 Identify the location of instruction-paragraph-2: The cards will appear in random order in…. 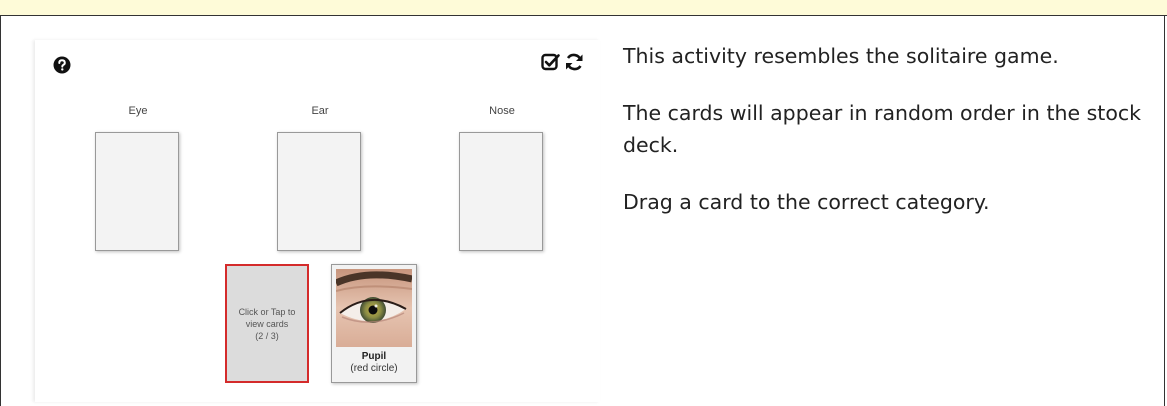
(882, 129).